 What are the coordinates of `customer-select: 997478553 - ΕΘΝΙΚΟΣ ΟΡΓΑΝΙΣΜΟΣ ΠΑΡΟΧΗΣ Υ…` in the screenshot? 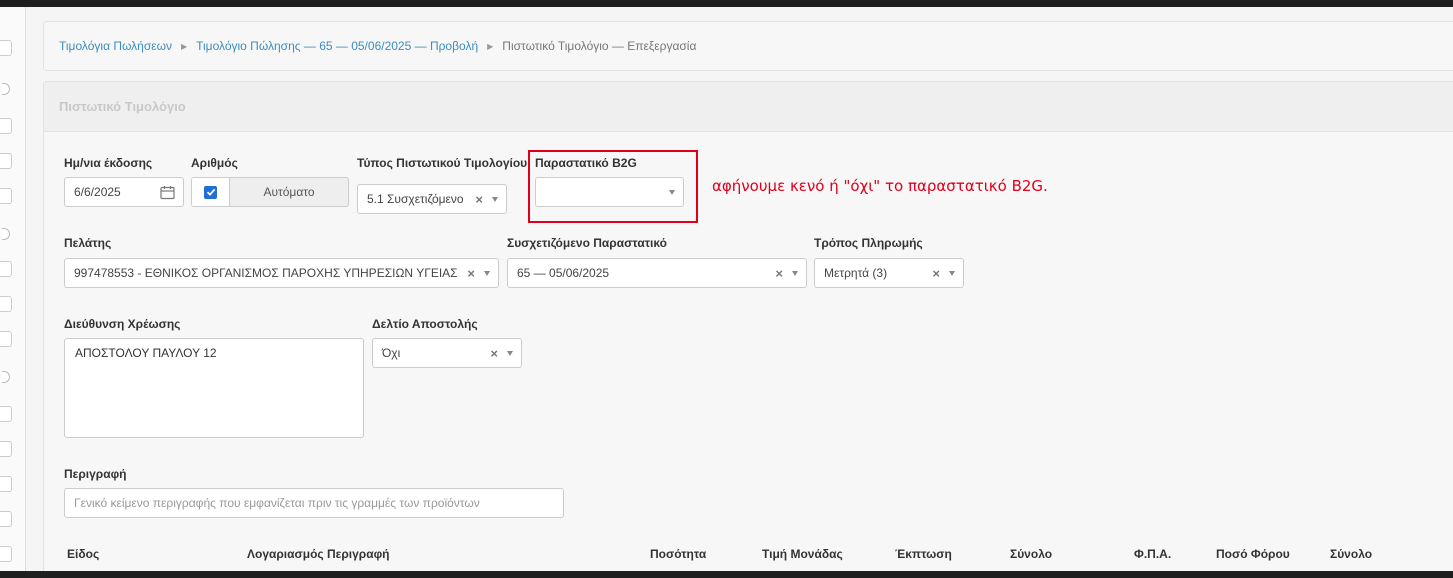 It's located at (281, 273).